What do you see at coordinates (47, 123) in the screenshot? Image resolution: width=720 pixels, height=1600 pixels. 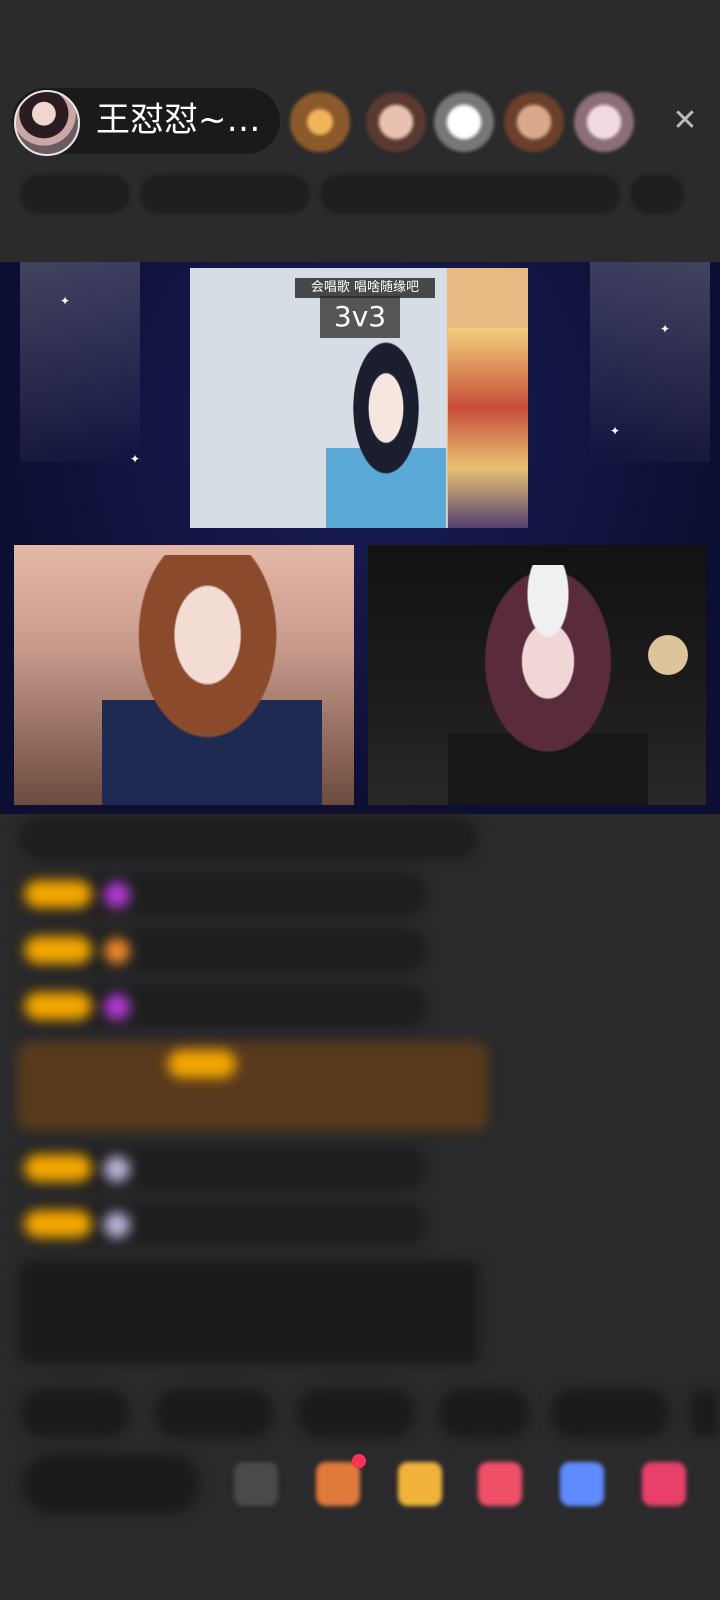 I see `host-avatar` at bounding box center [47, 123].